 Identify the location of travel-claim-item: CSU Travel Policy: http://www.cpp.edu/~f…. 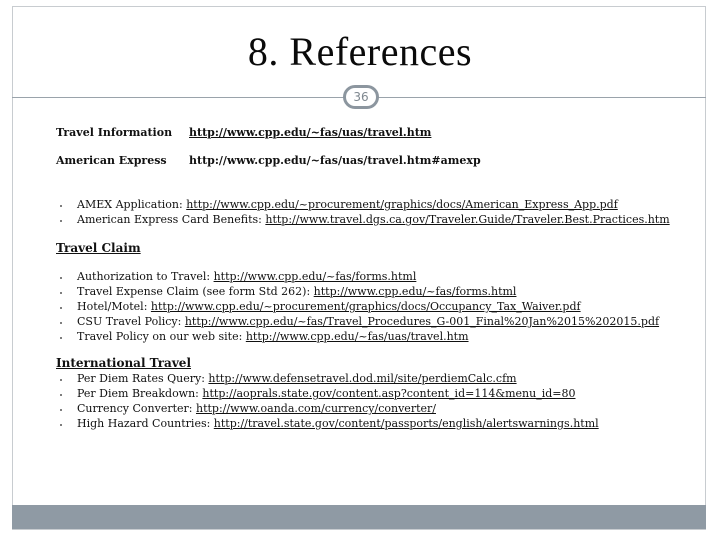
(368, 321).